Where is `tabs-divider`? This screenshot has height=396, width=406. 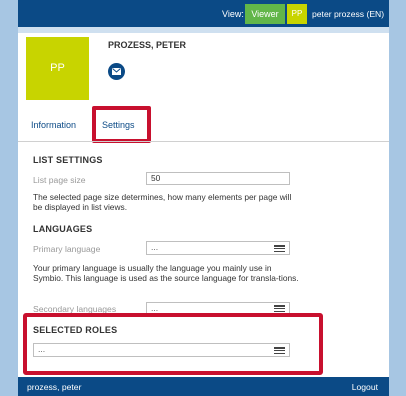 tabs-divider is located at coordinates (203, 141).